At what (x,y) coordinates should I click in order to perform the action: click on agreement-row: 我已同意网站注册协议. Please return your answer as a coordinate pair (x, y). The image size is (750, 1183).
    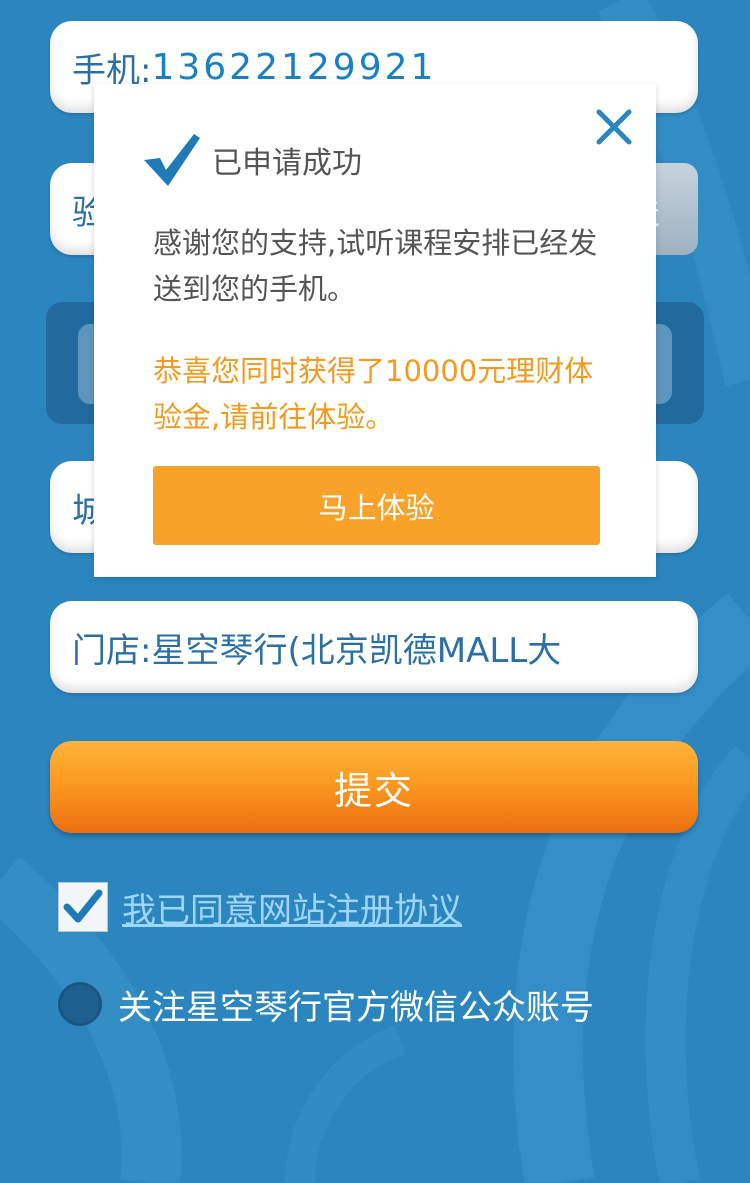
    Looking at the image, I should click on (260, 907).